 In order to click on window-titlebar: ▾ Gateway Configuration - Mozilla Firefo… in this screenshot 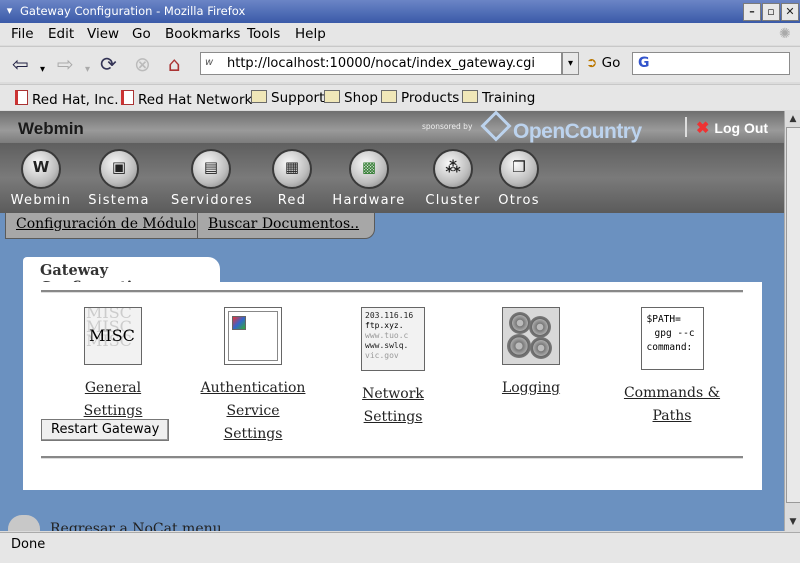, I will do `click(400, 11)`.